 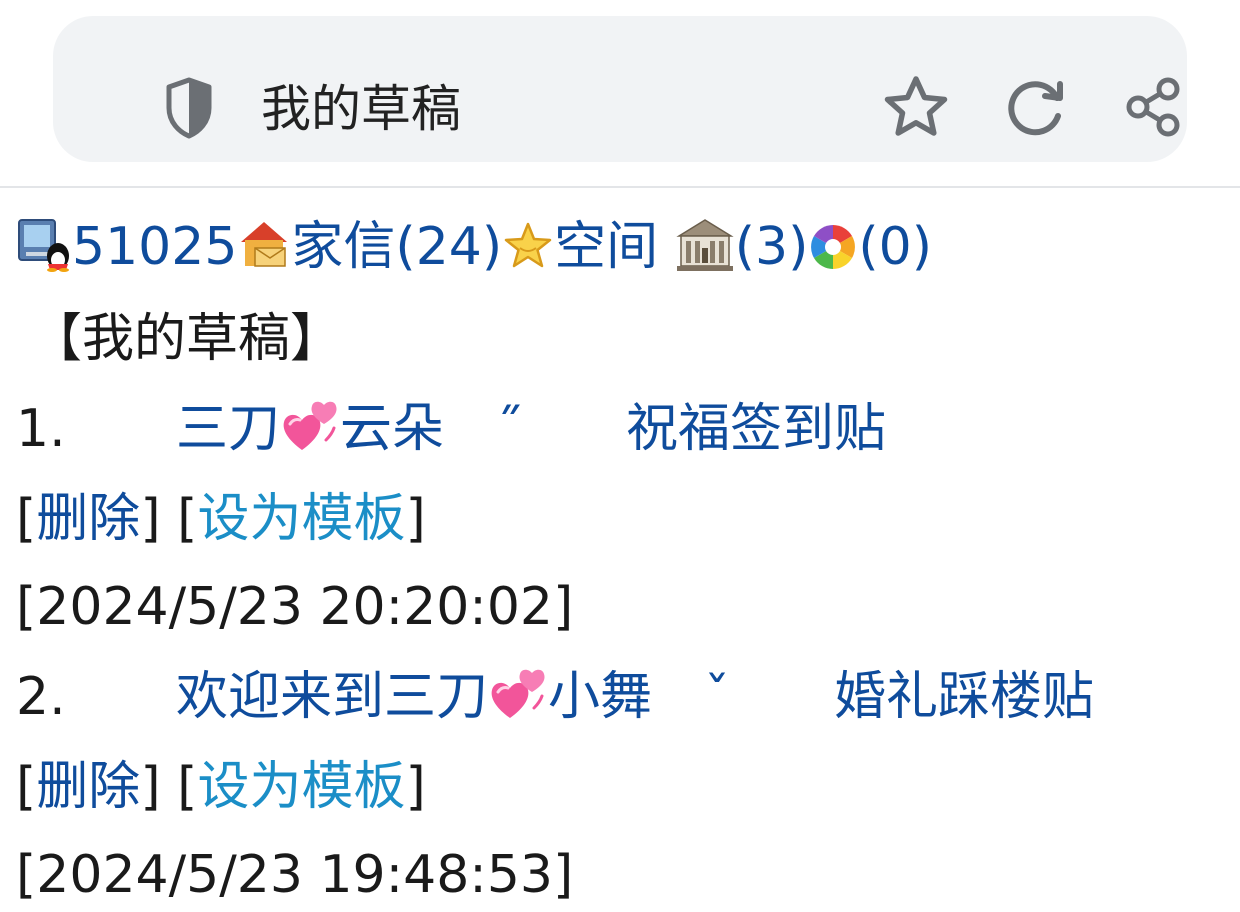 What do you see at coordinates (295, 607) in the screenshot?
I see `draft-timestamp: [2024/5/23 20:20:02]` at bounding box center [295, 607].